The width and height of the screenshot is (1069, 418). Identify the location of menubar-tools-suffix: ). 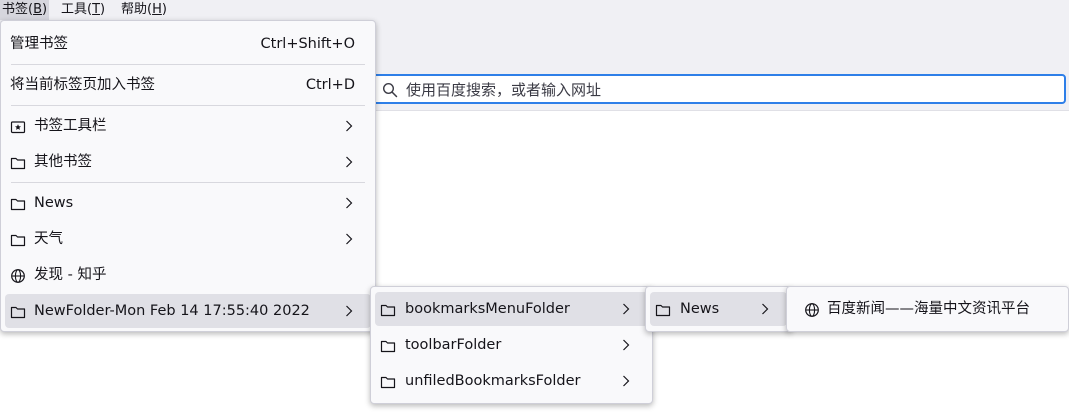
(103, 9).